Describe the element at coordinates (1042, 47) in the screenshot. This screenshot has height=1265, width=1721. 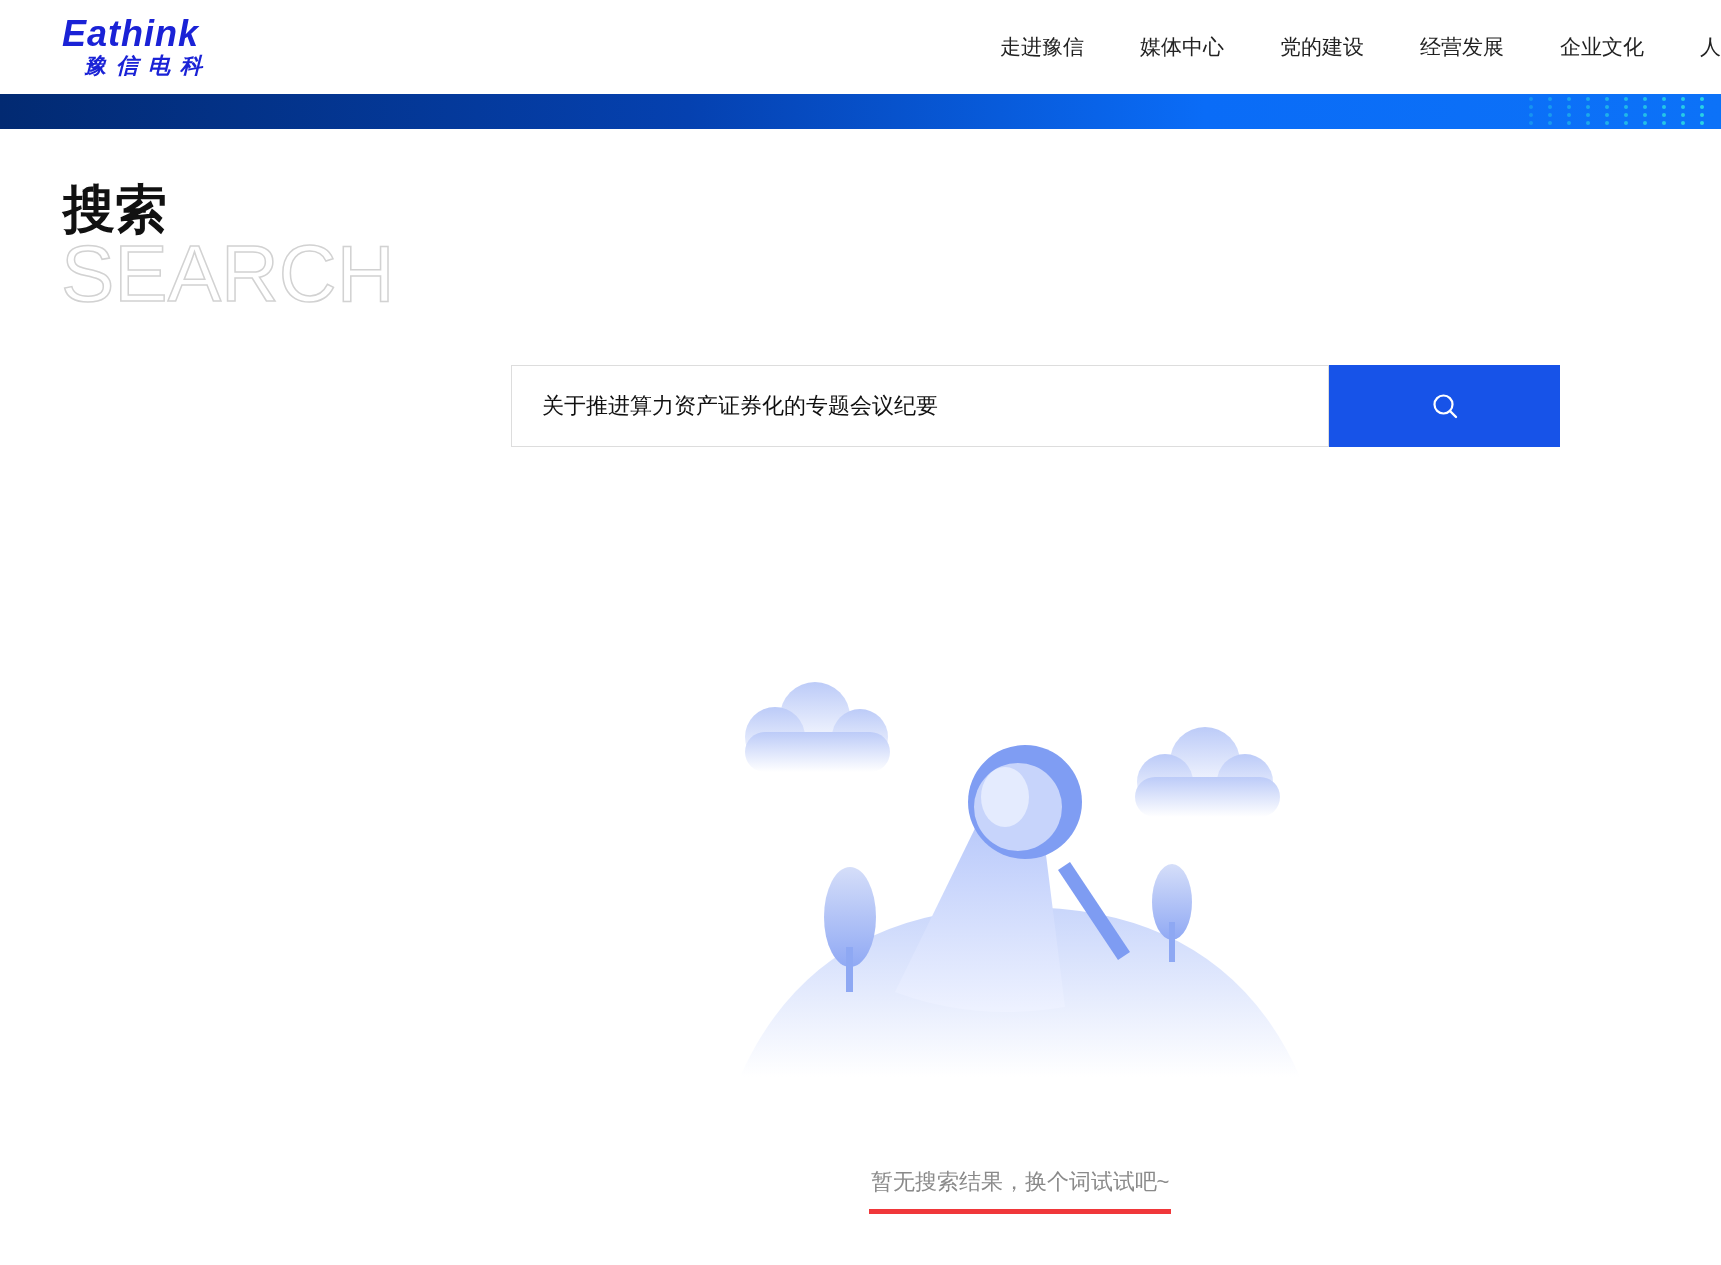
I see `nav-link: 走进豫信` at that location.